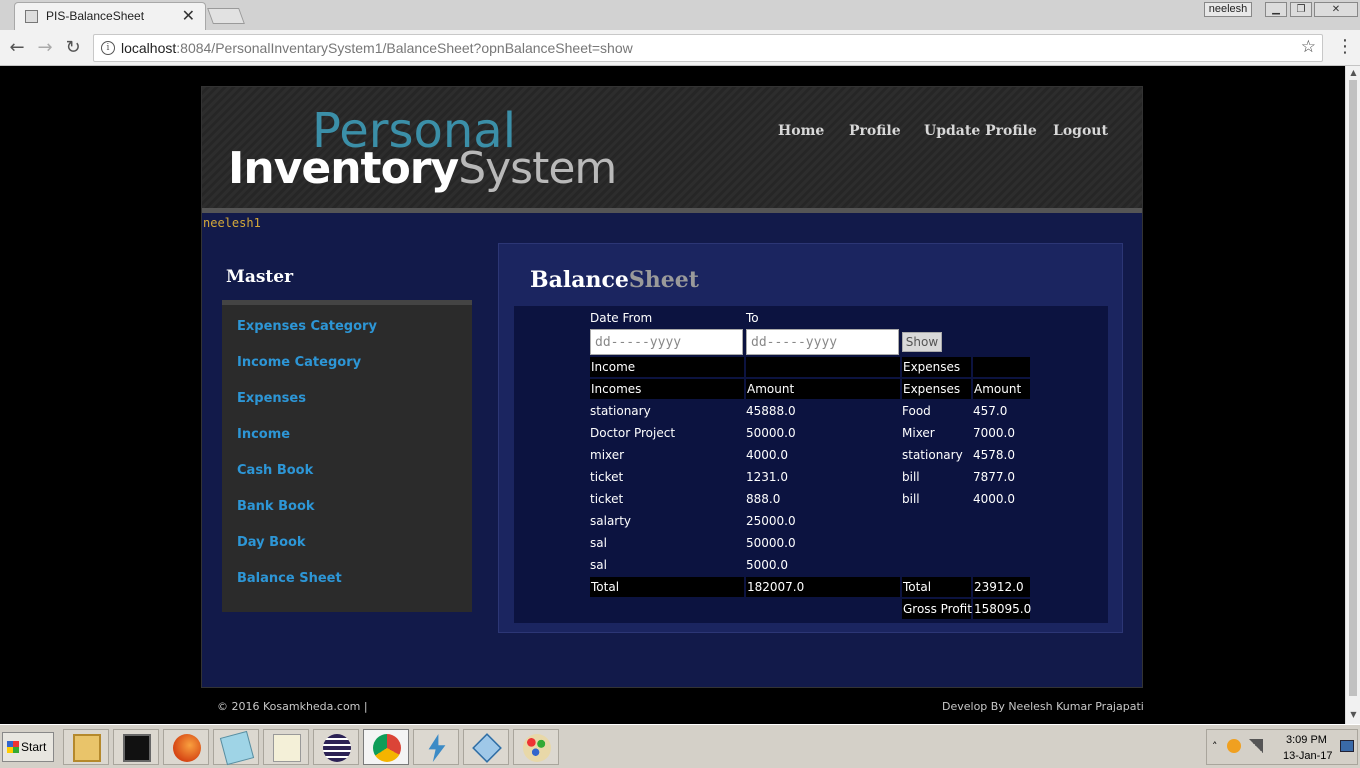  I want to click on income-row-name: Doctor Project, so click(633, 433).